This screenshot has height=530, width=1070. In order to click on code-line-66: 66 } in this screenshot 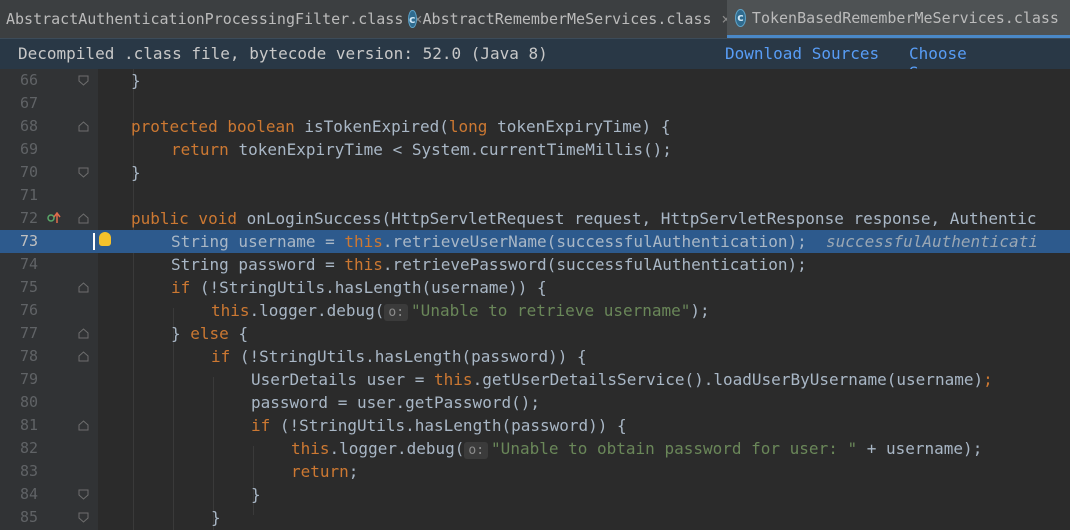, I will do `click(535, 80)`.